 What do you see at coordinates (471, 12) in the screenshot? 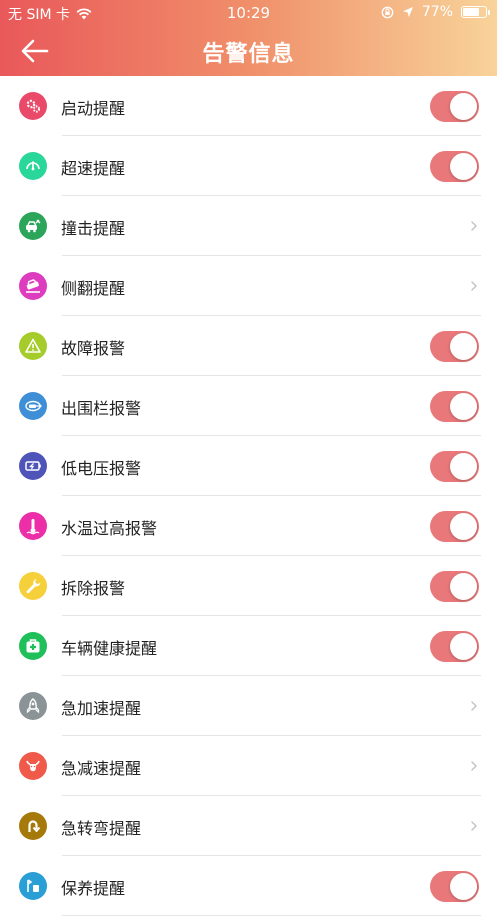
I see `battery-fill` at bounding box center [471, 12].